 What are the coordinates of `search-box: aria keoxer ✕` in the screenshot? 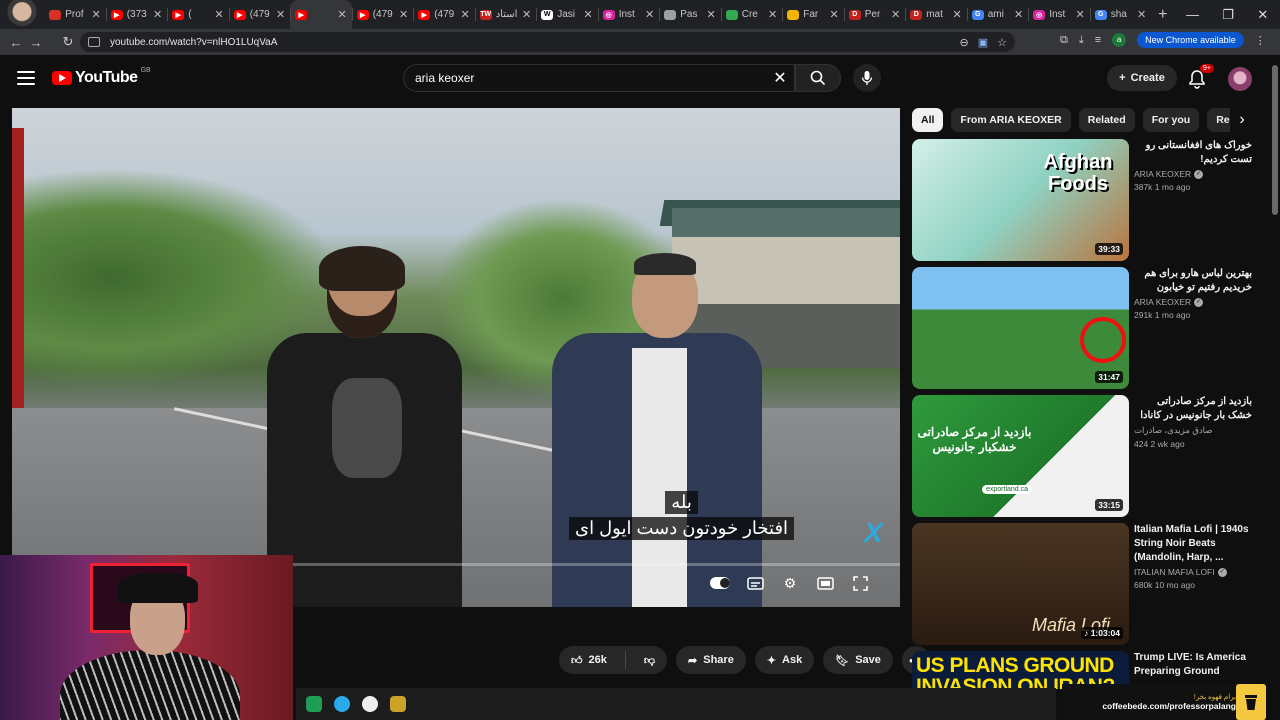 It's located at (599, 78).